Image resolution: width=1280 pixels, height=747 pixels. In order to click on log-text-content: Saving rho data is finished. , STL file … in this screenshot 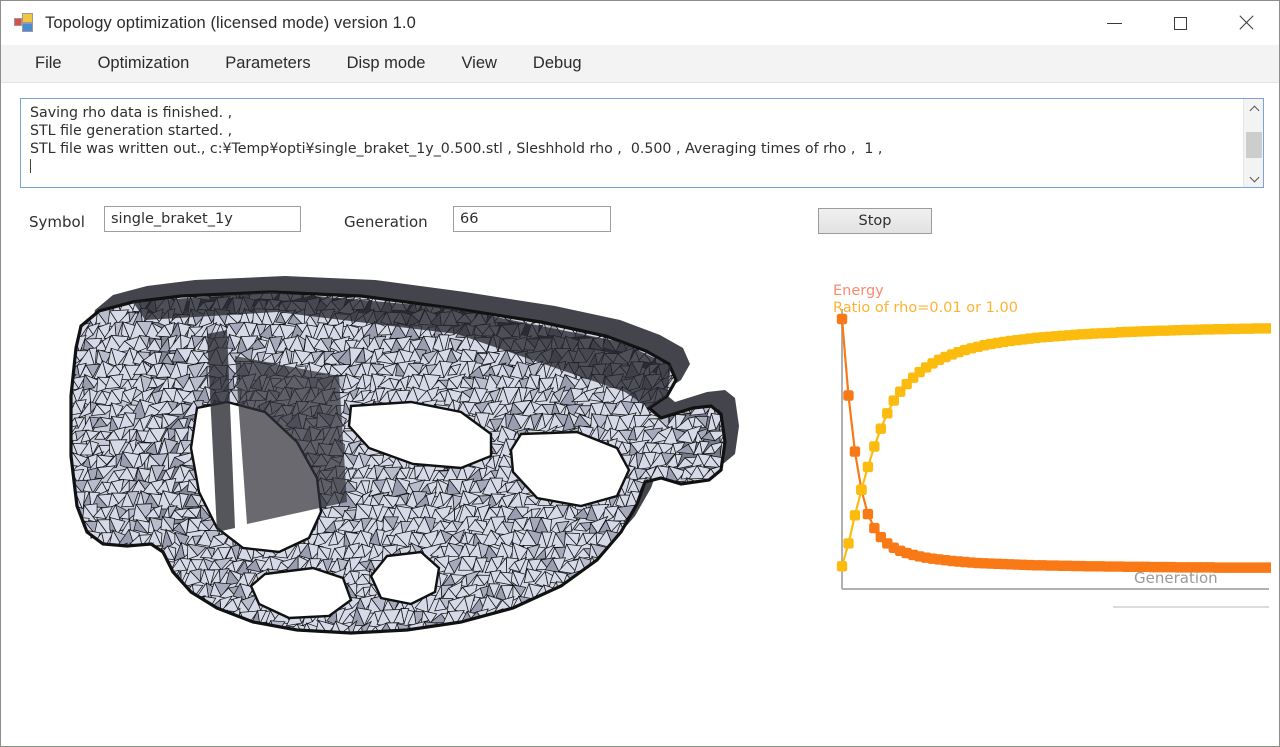, I will do `click(456, 131)`.